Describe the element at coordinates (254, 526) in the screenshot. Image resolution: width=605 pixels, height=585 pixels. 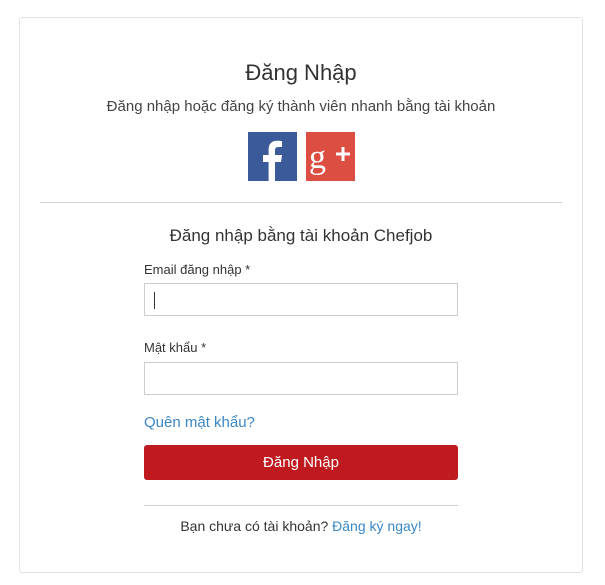
I see `no-account-text: Bạn chưa có tài khoản?` at that location.